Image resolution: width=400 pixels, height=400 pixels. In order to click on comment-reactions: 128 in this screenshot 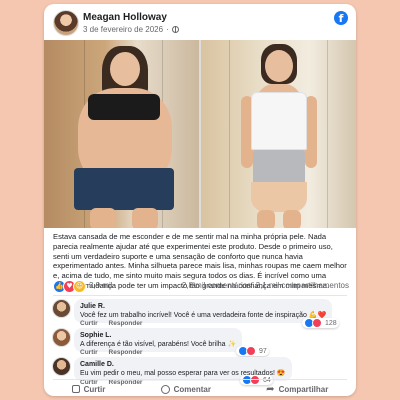, I will do `click(320, 323)`.